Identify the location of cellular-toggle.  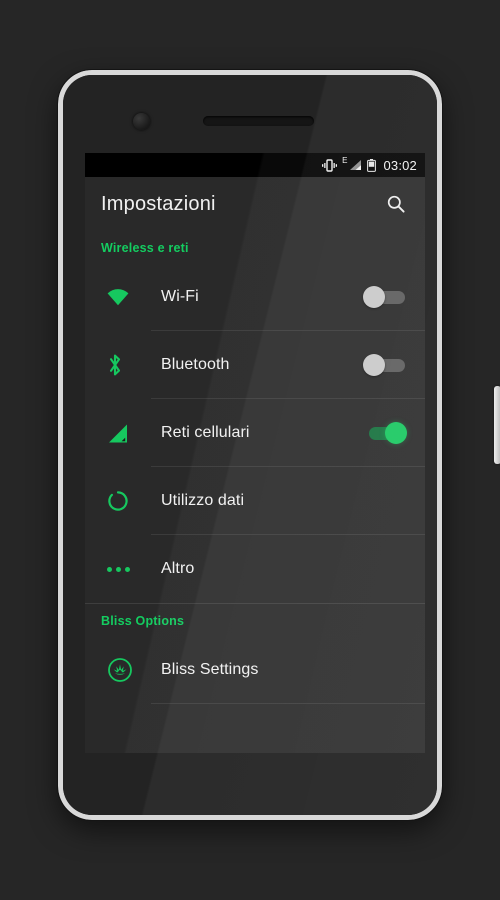
(386, 433).